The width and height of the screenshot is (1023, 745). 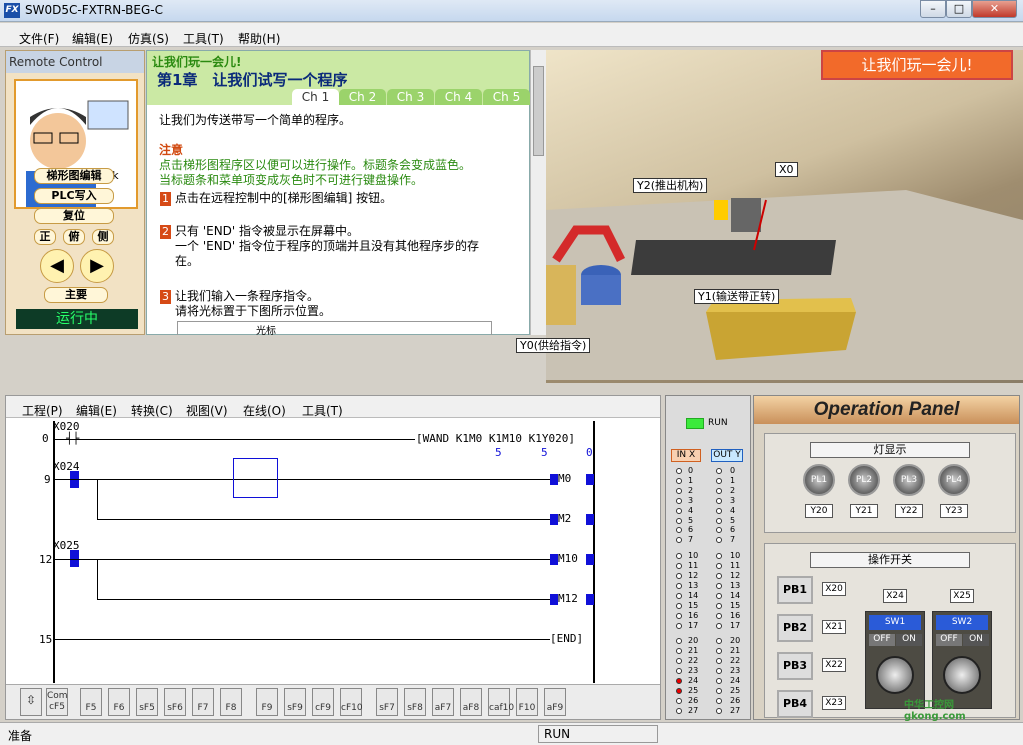 I want to click on sw2-knob-icon, so click(x=962, y=675).